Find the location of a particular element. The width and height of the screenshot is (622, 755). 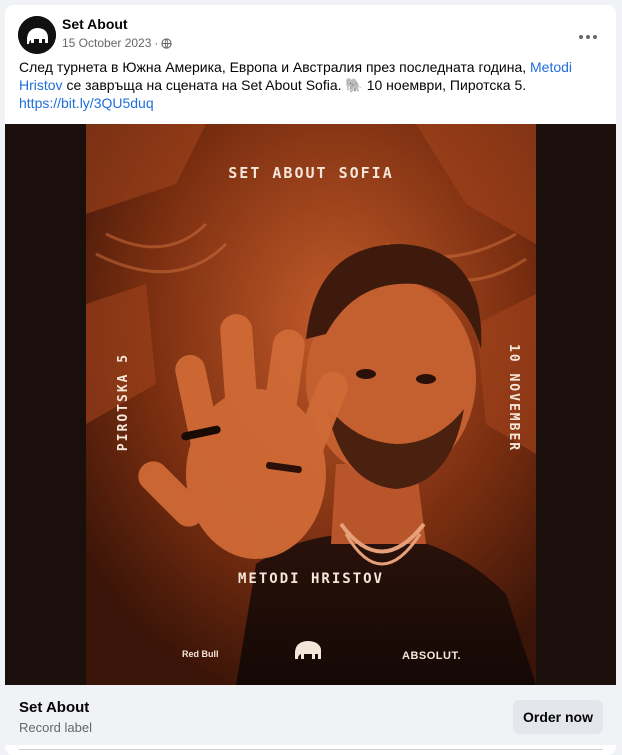

globe-icon is located at coordinates (167, 43).